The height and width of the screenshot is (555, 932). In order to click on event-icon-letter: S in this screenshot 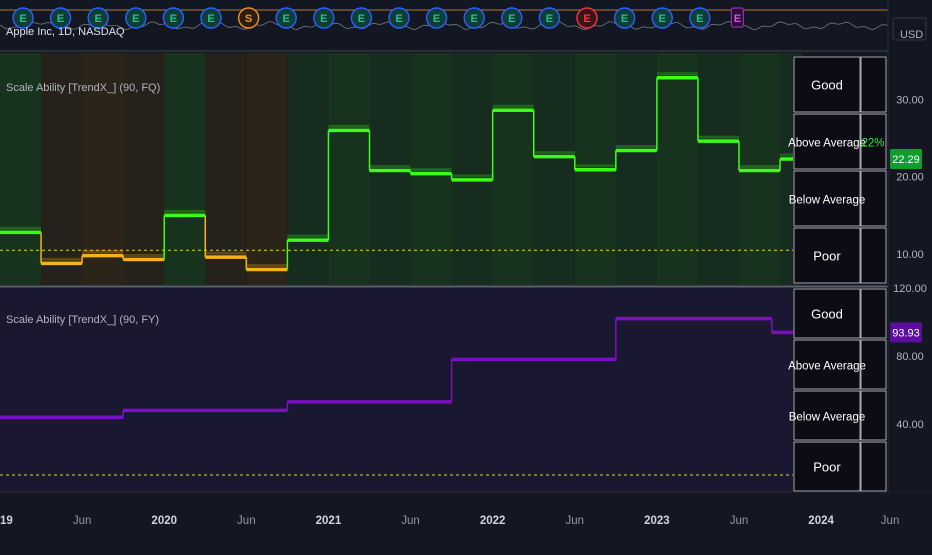, I will do `click(248, 19)`.